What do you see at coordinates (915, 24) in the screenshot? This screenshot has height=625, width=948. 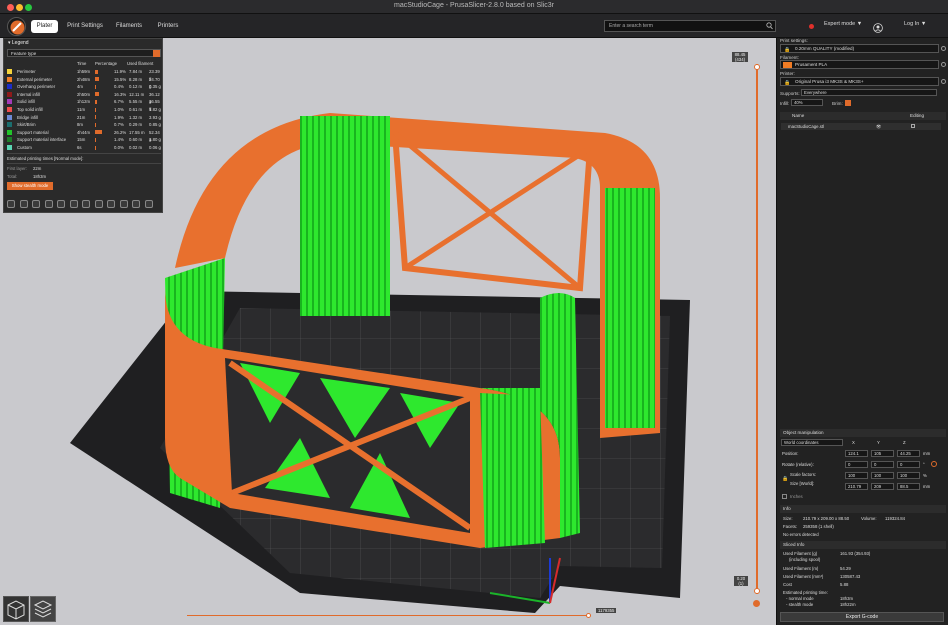 I see `login-dropdown: Log In ▼` at bounding box center [915, 24].